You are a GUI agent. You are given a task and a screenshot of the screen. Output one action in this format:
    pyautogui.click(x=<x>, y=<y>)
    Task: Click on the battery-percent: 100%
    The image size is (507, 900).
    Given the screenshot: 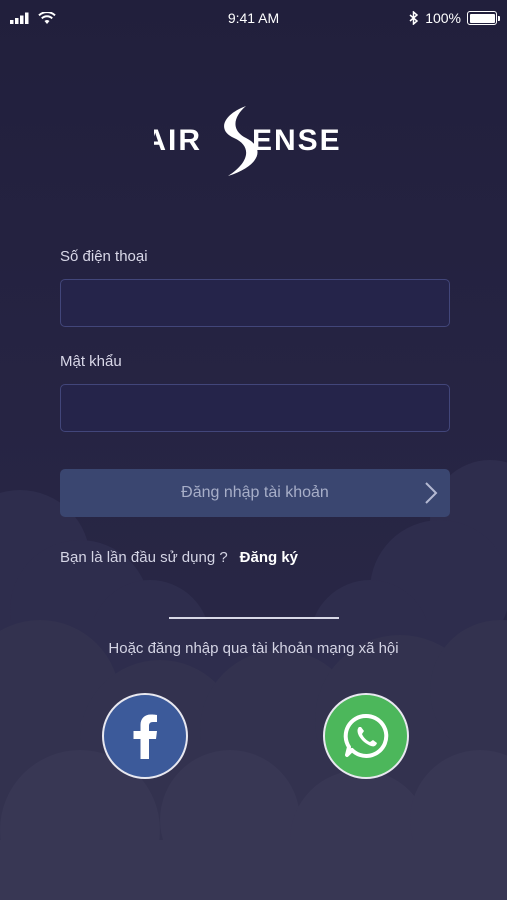 What is the action you would take?
    pyautogui.click(x=443, y=18)
    